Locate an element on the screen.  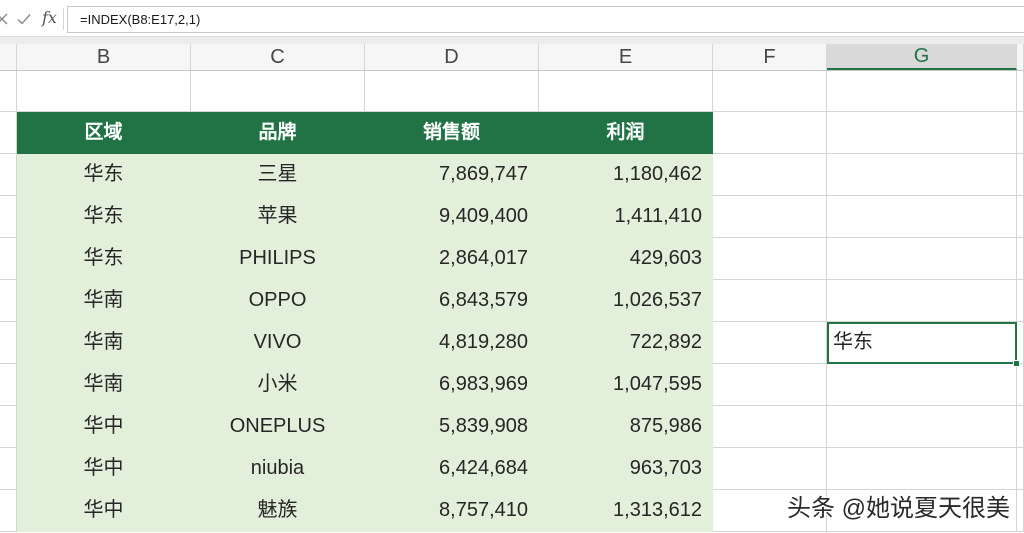
profit-cell: 1,411,410 is located at coordinates (626, 217).